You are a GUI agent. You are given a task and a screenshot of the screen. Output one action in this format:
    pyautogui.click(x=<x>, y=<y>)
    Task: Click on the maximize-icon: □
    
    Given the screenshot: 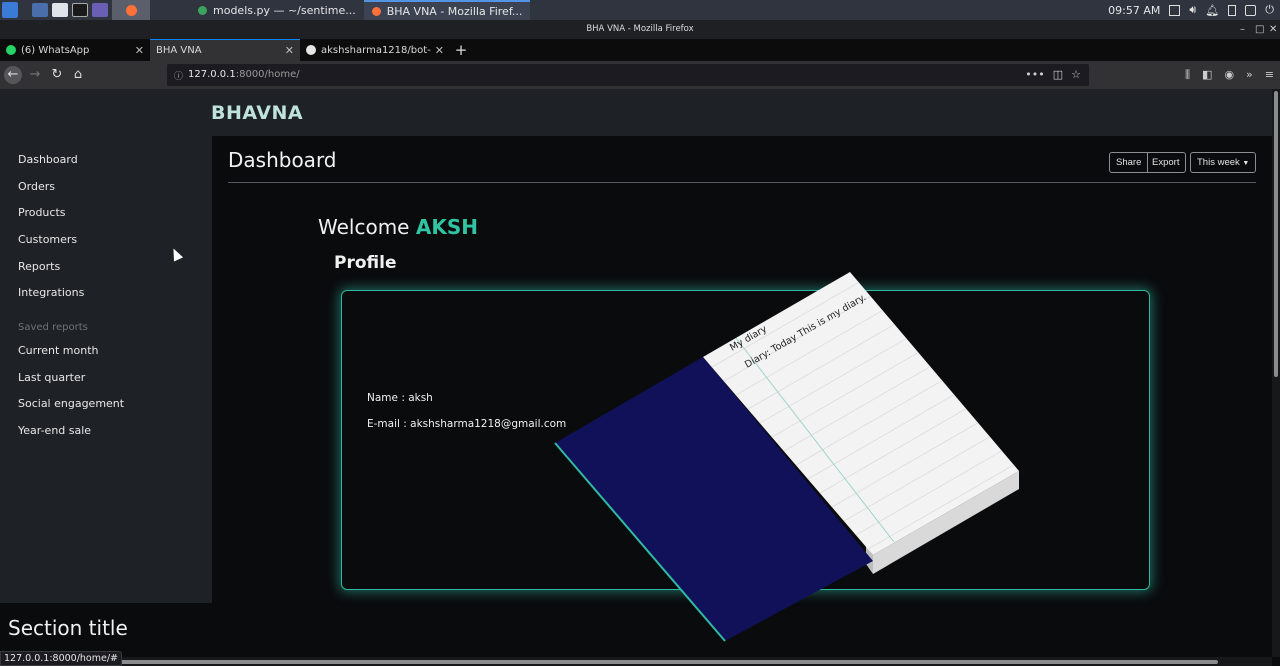 What is the action you would take?
    pyautogui.click(x=1259, y=29)
    